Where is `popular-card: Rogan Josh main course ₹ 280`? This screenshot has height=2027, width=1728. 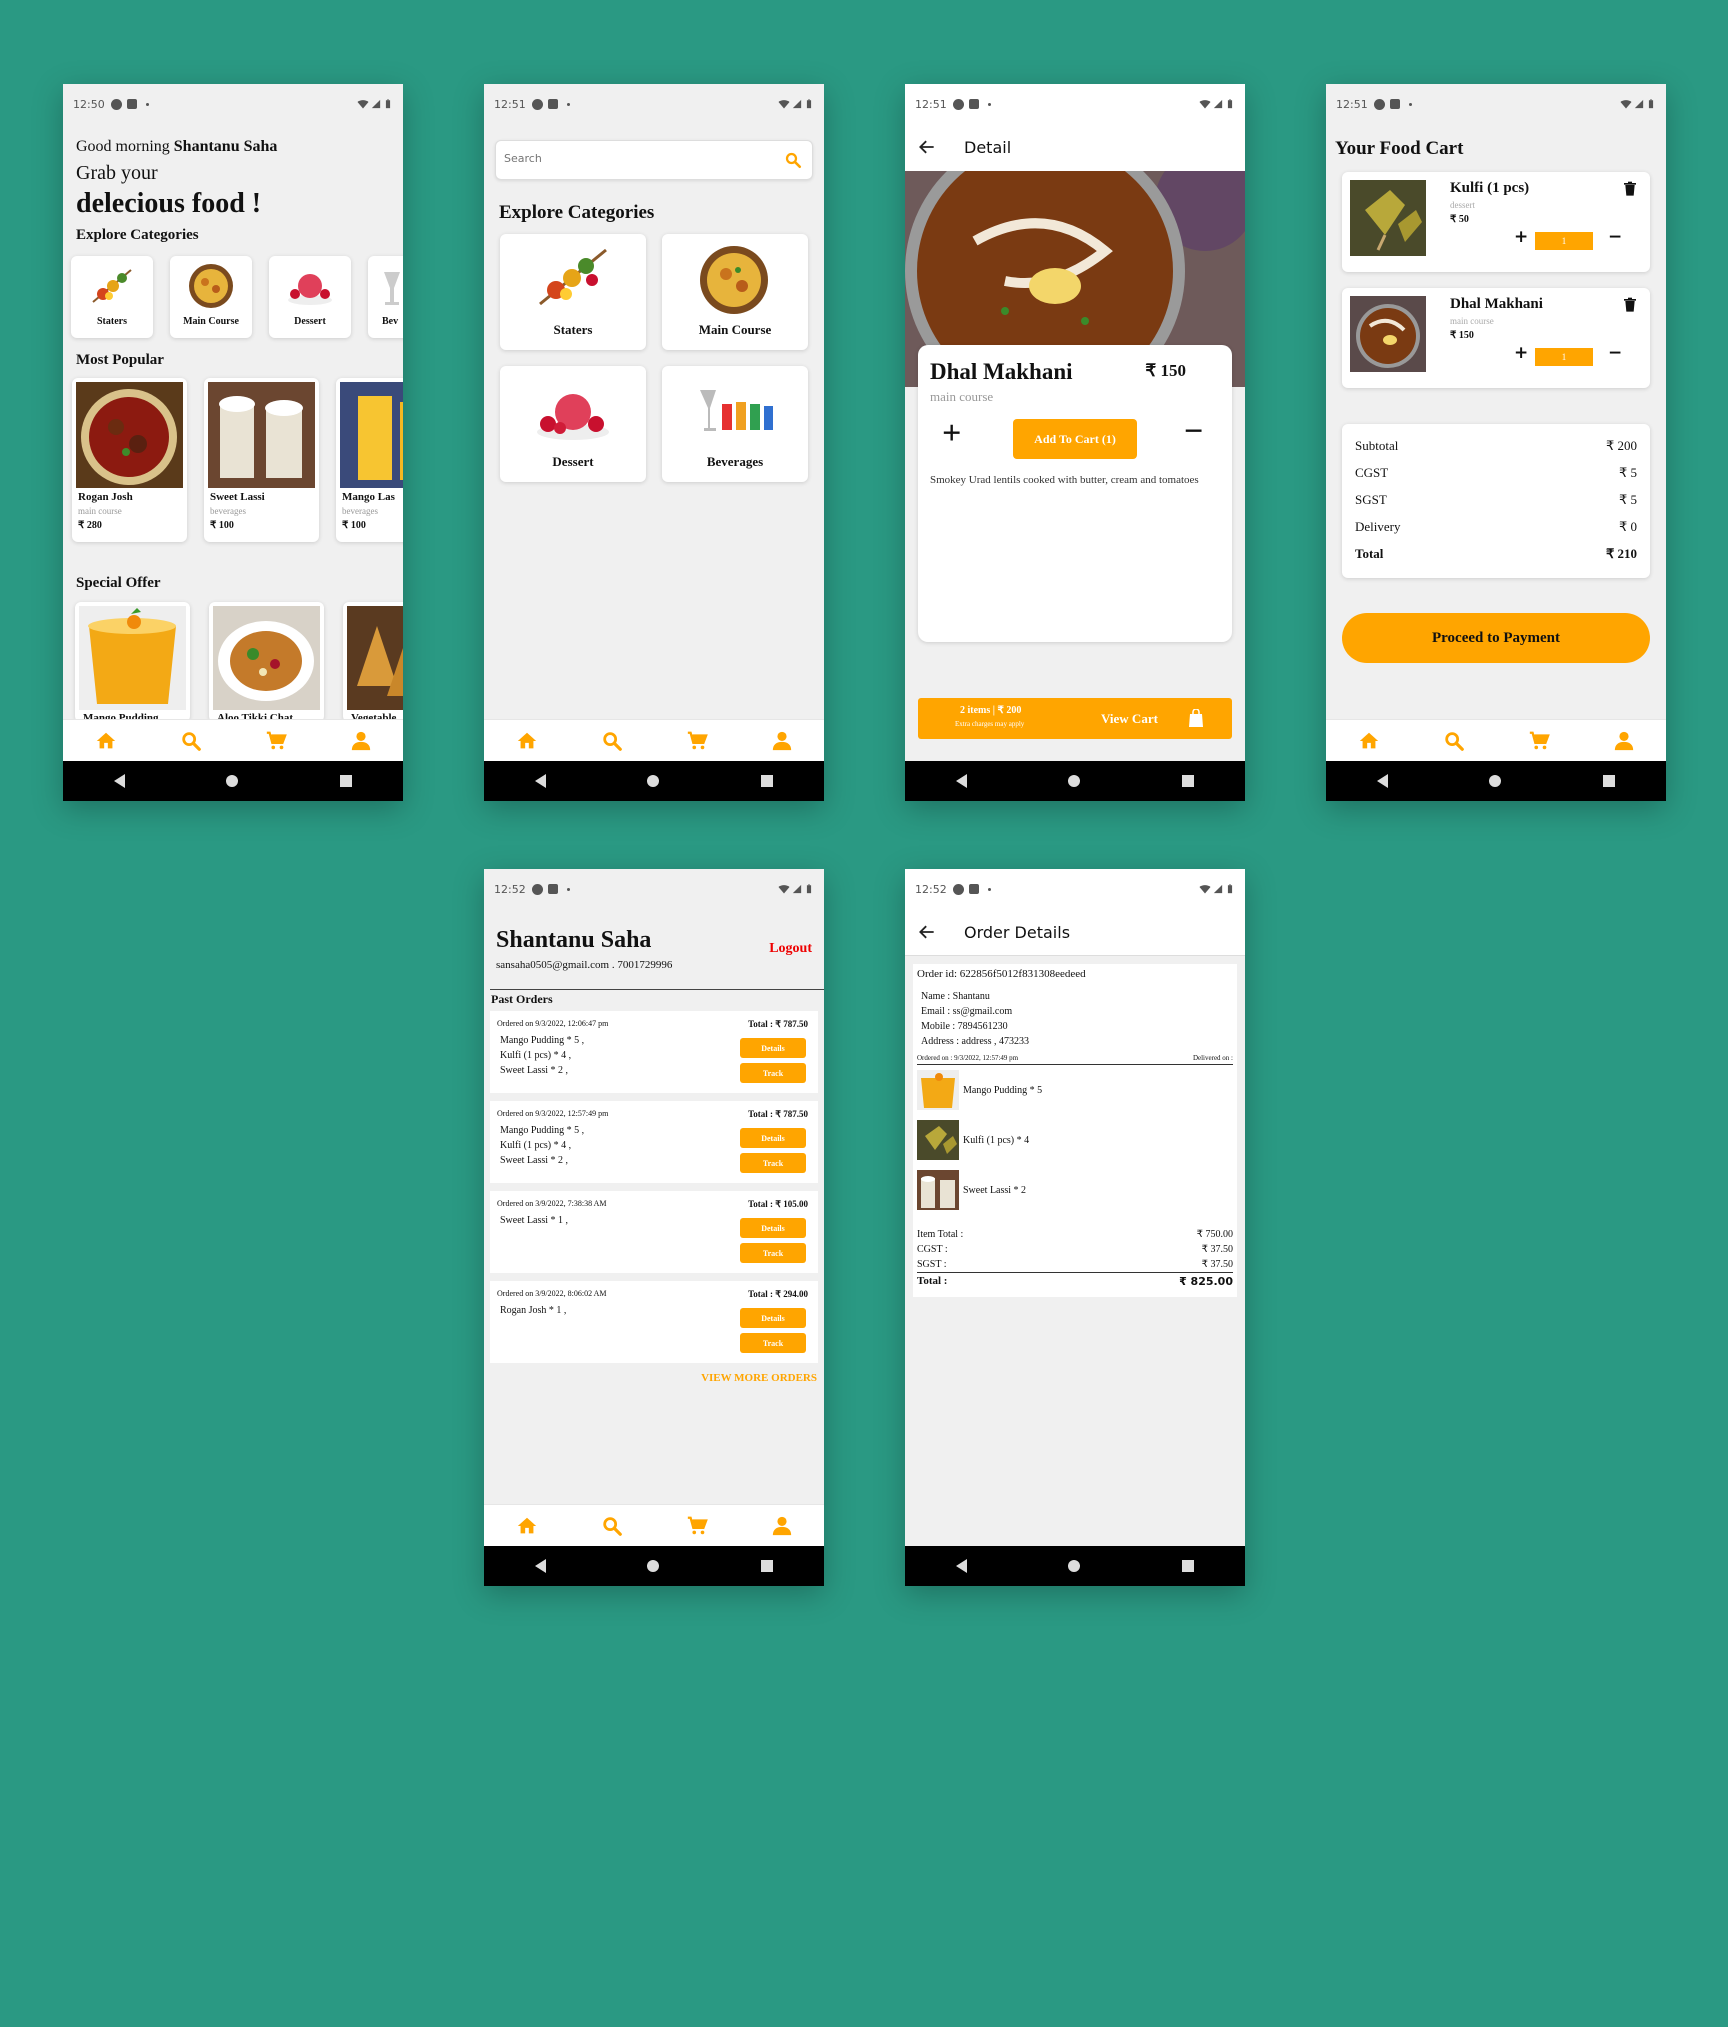 popular-card: Rogan Josh main course ₹ 280 is located at coordinates (129, 460).